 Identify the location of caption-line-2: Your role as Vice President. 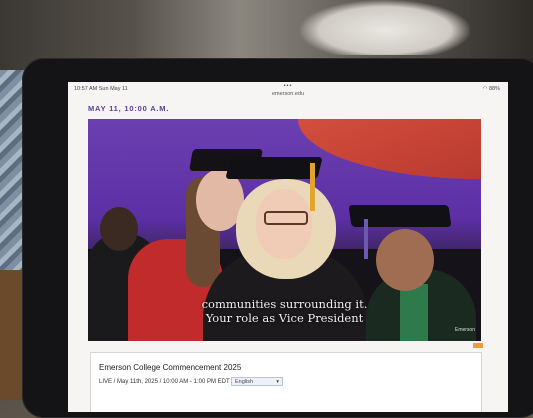
(284, 318).